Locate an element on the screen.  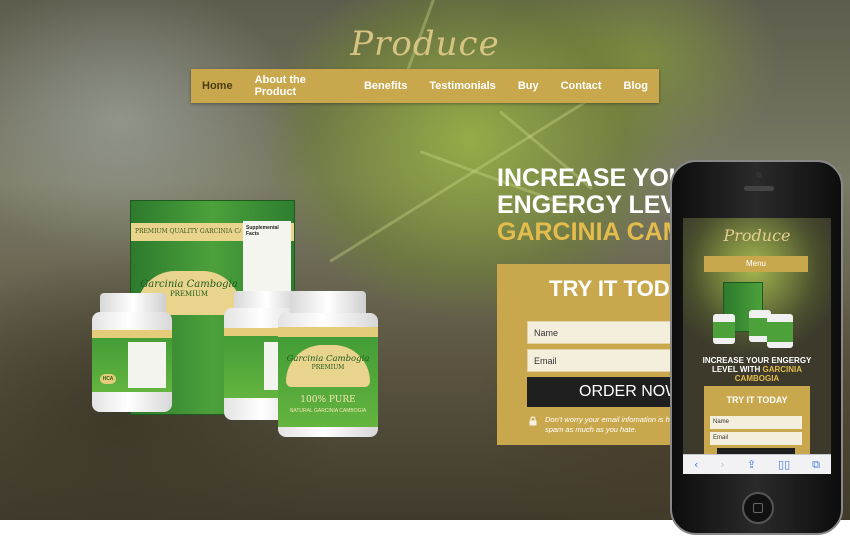
bottle-label: HCA is located at coordinates (132, 361).